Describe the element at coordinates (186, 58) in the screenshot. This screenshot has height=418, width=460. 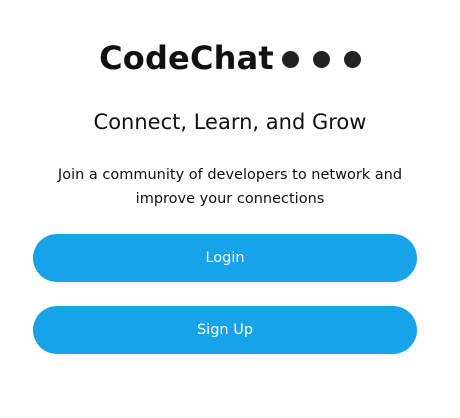
I see `app-logo-text: CodeChat` at that location.